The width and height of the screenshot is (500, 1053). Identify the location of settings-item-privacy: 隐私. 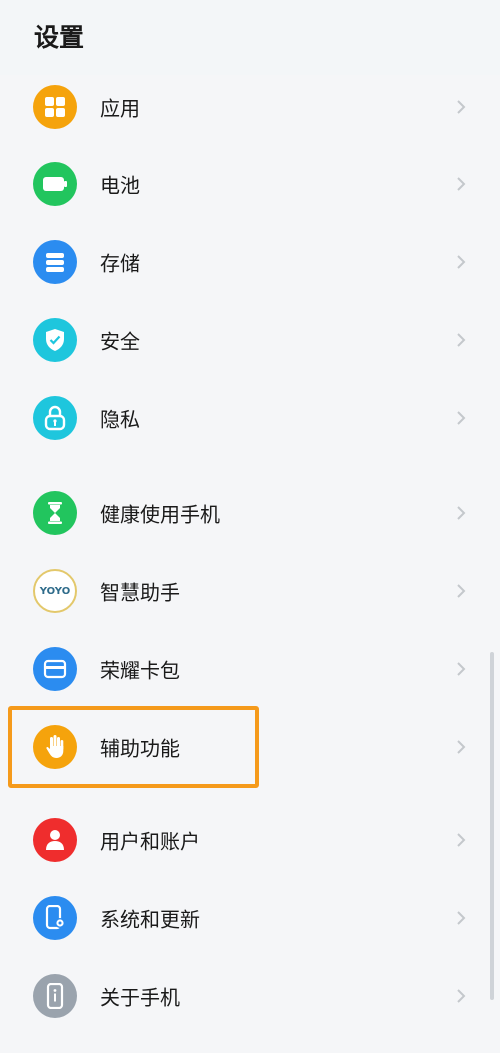
(243, 418).